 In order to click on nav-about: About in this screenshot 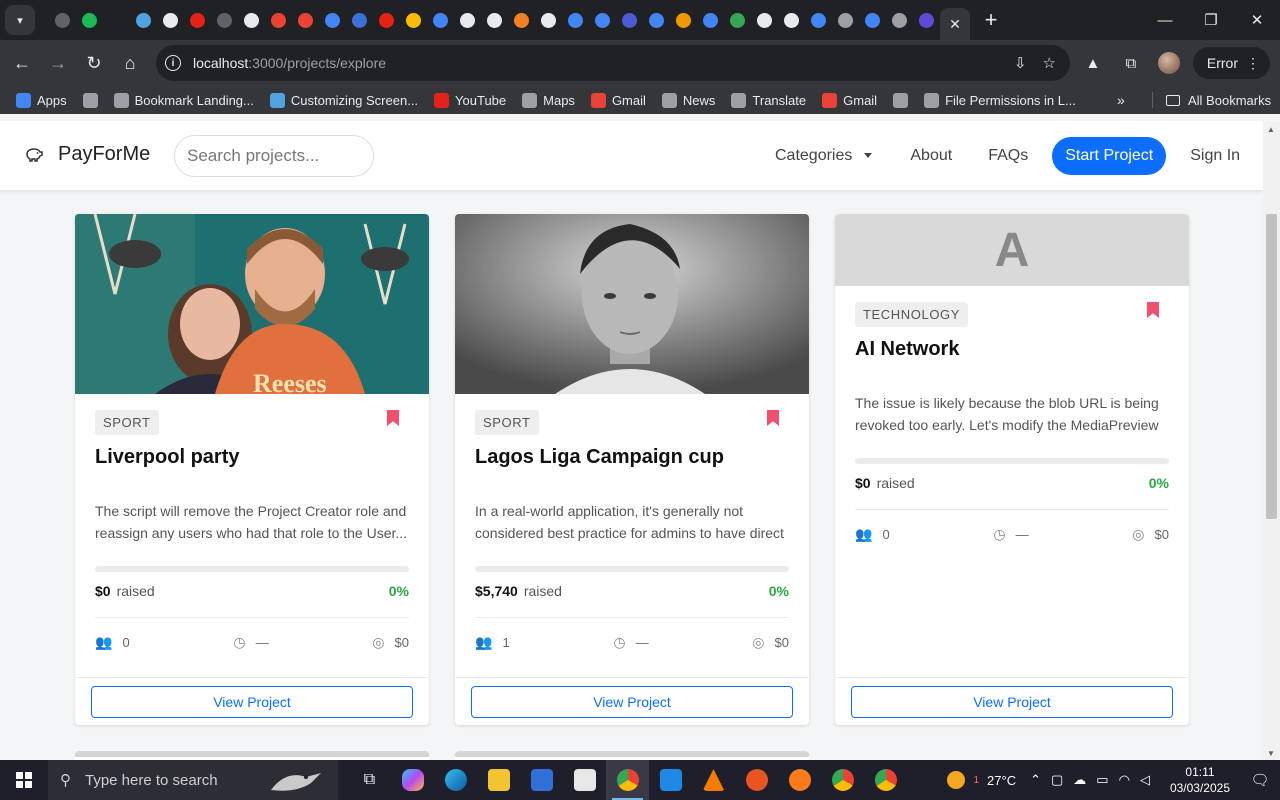, I will do `click(931, 156)`.